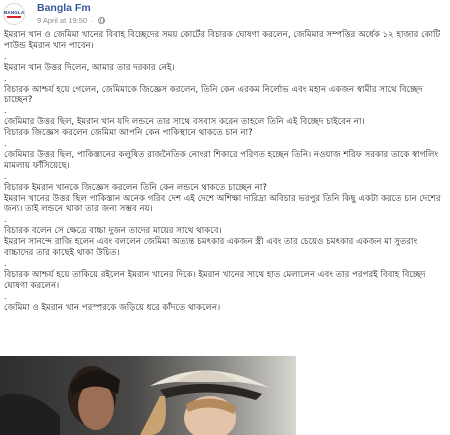 This screenshot has height=435, width=450. I want to click on photo-image, so click(148, 395).